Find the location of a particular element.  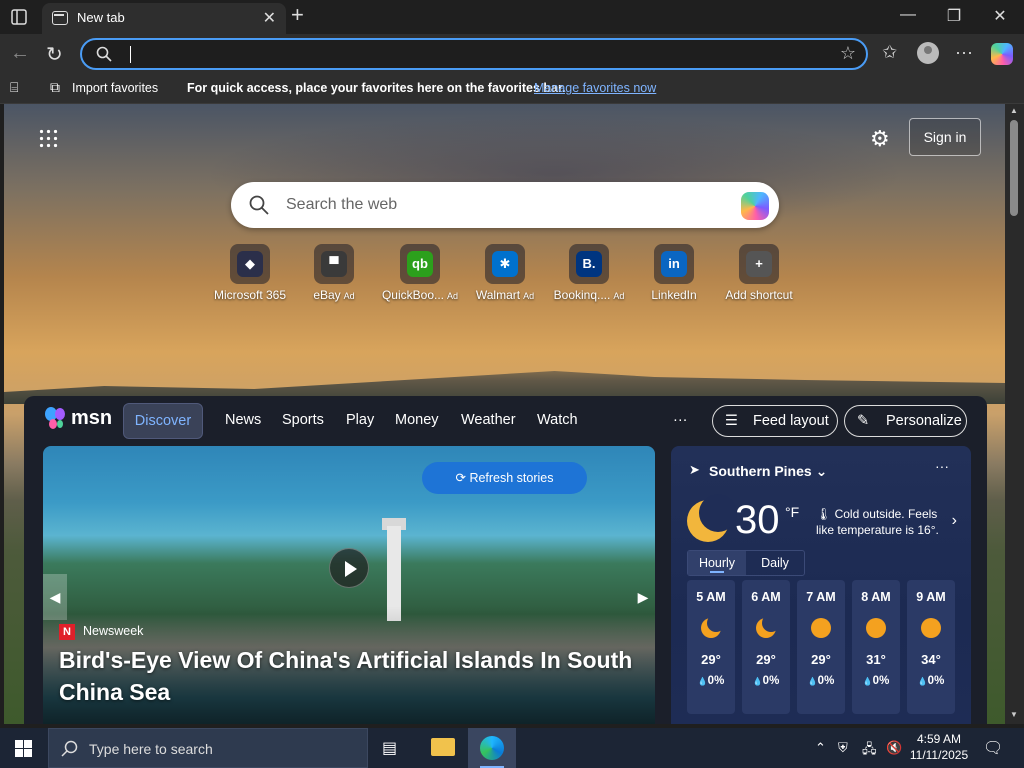

app-launcher-icon is located at coordinates (48, 138).